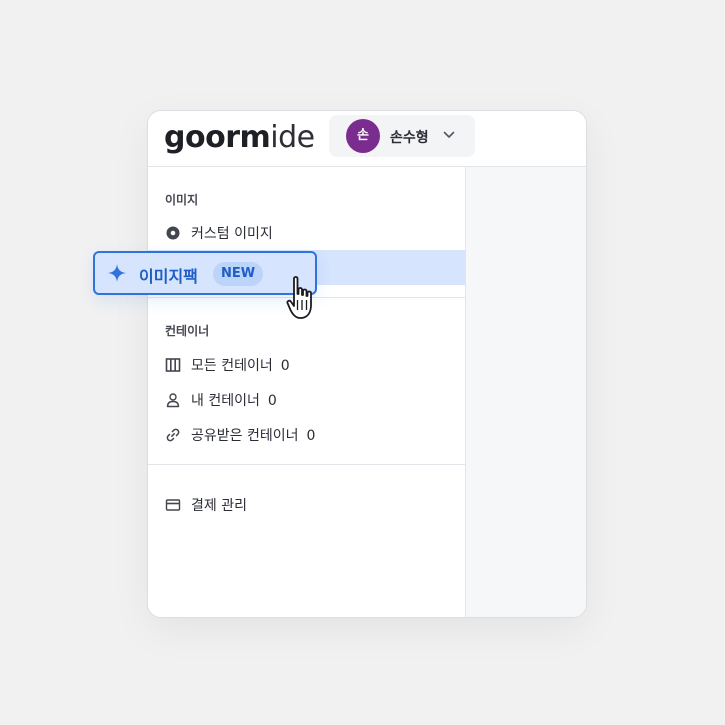  I want to click on sidebar-item-label: 커스텀 이미지, so click(232, 234).